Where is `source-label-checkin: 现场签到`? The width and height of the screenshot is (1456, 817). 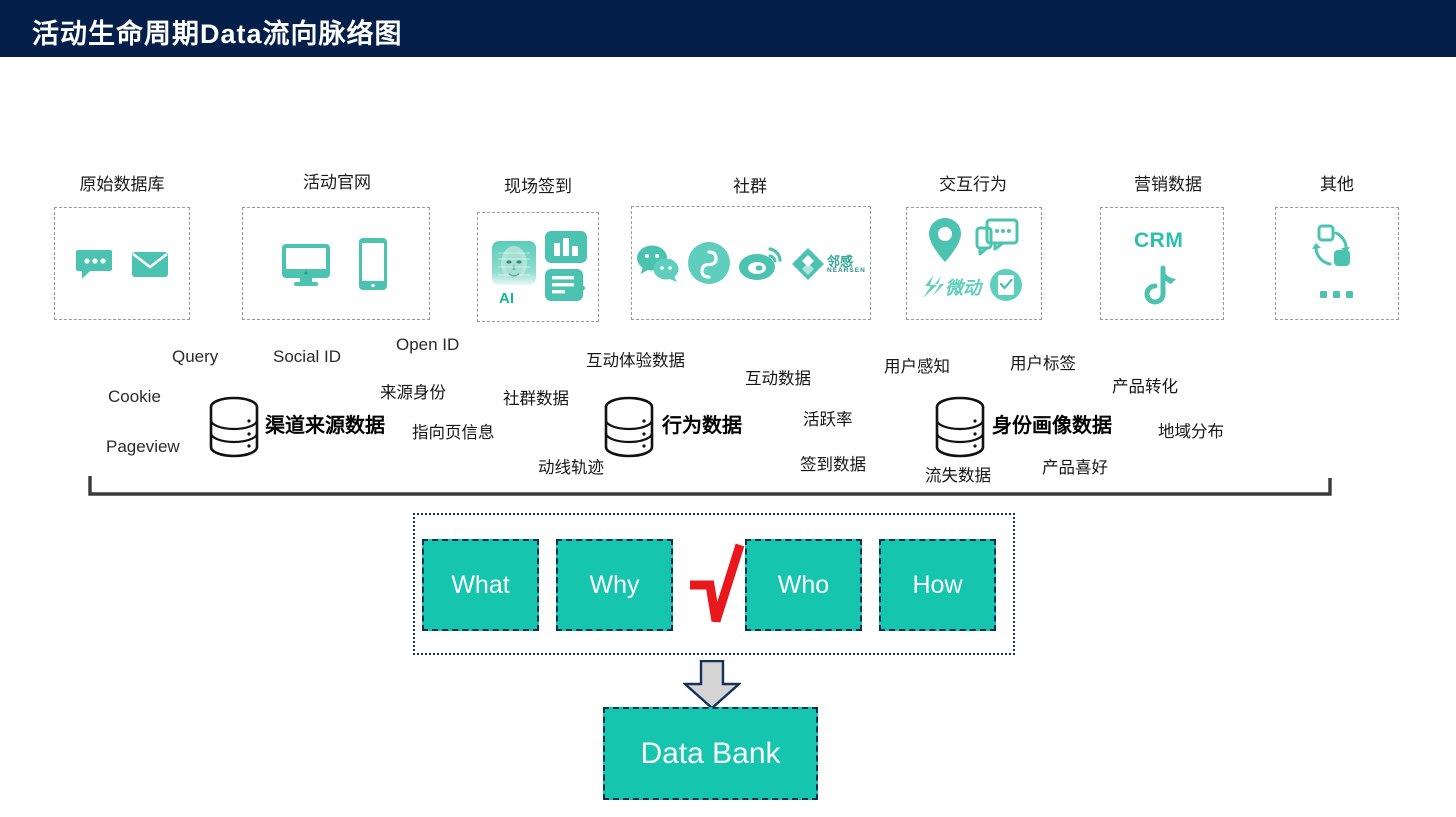 source-label-checkin: 现场签到 is located at coordinates (538, 186).